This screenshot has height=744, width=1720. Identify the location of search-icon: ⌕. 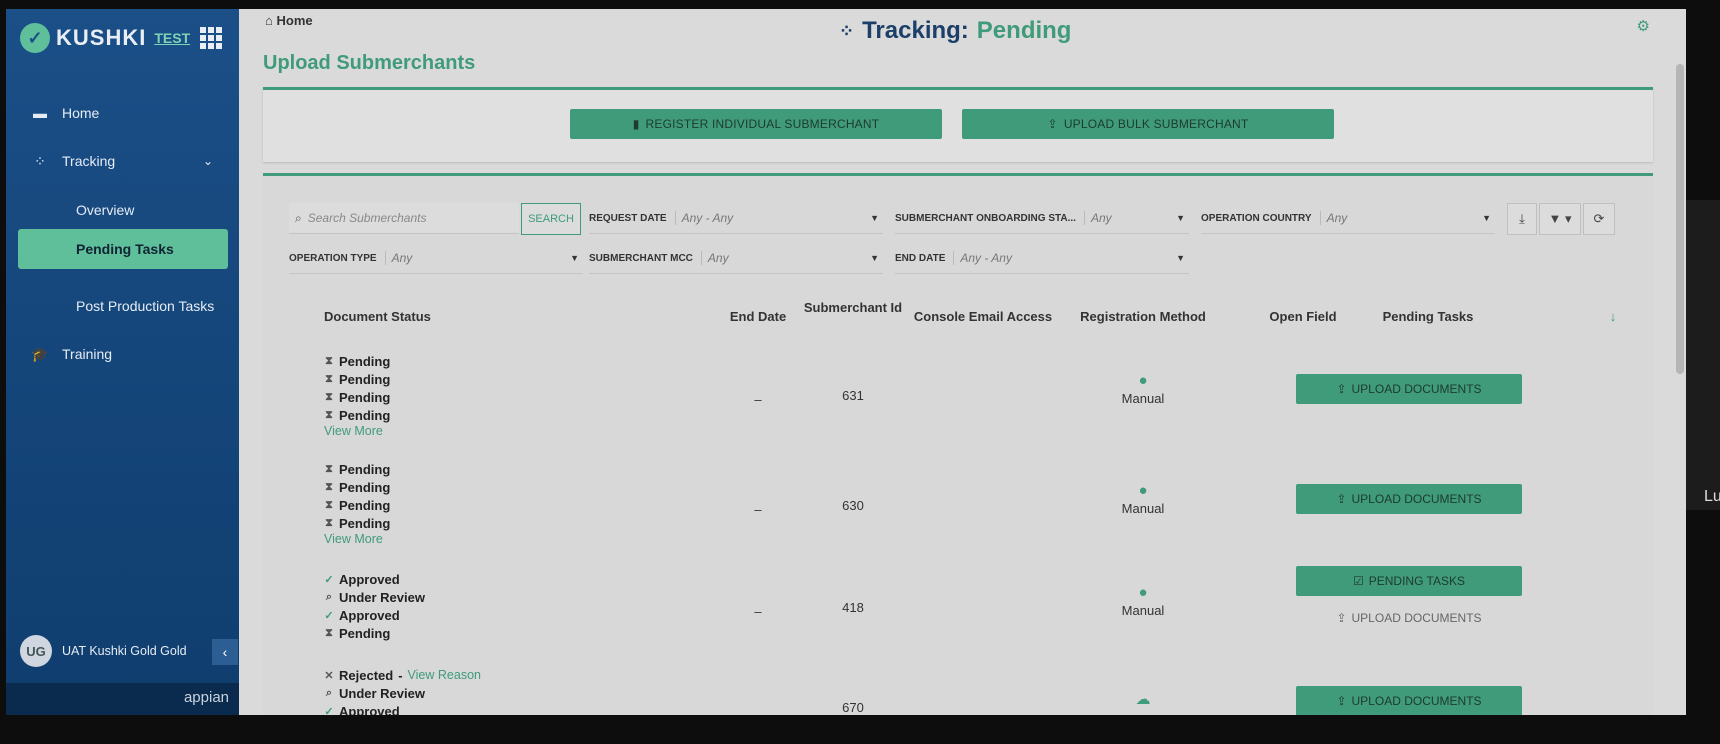
(298, 217).